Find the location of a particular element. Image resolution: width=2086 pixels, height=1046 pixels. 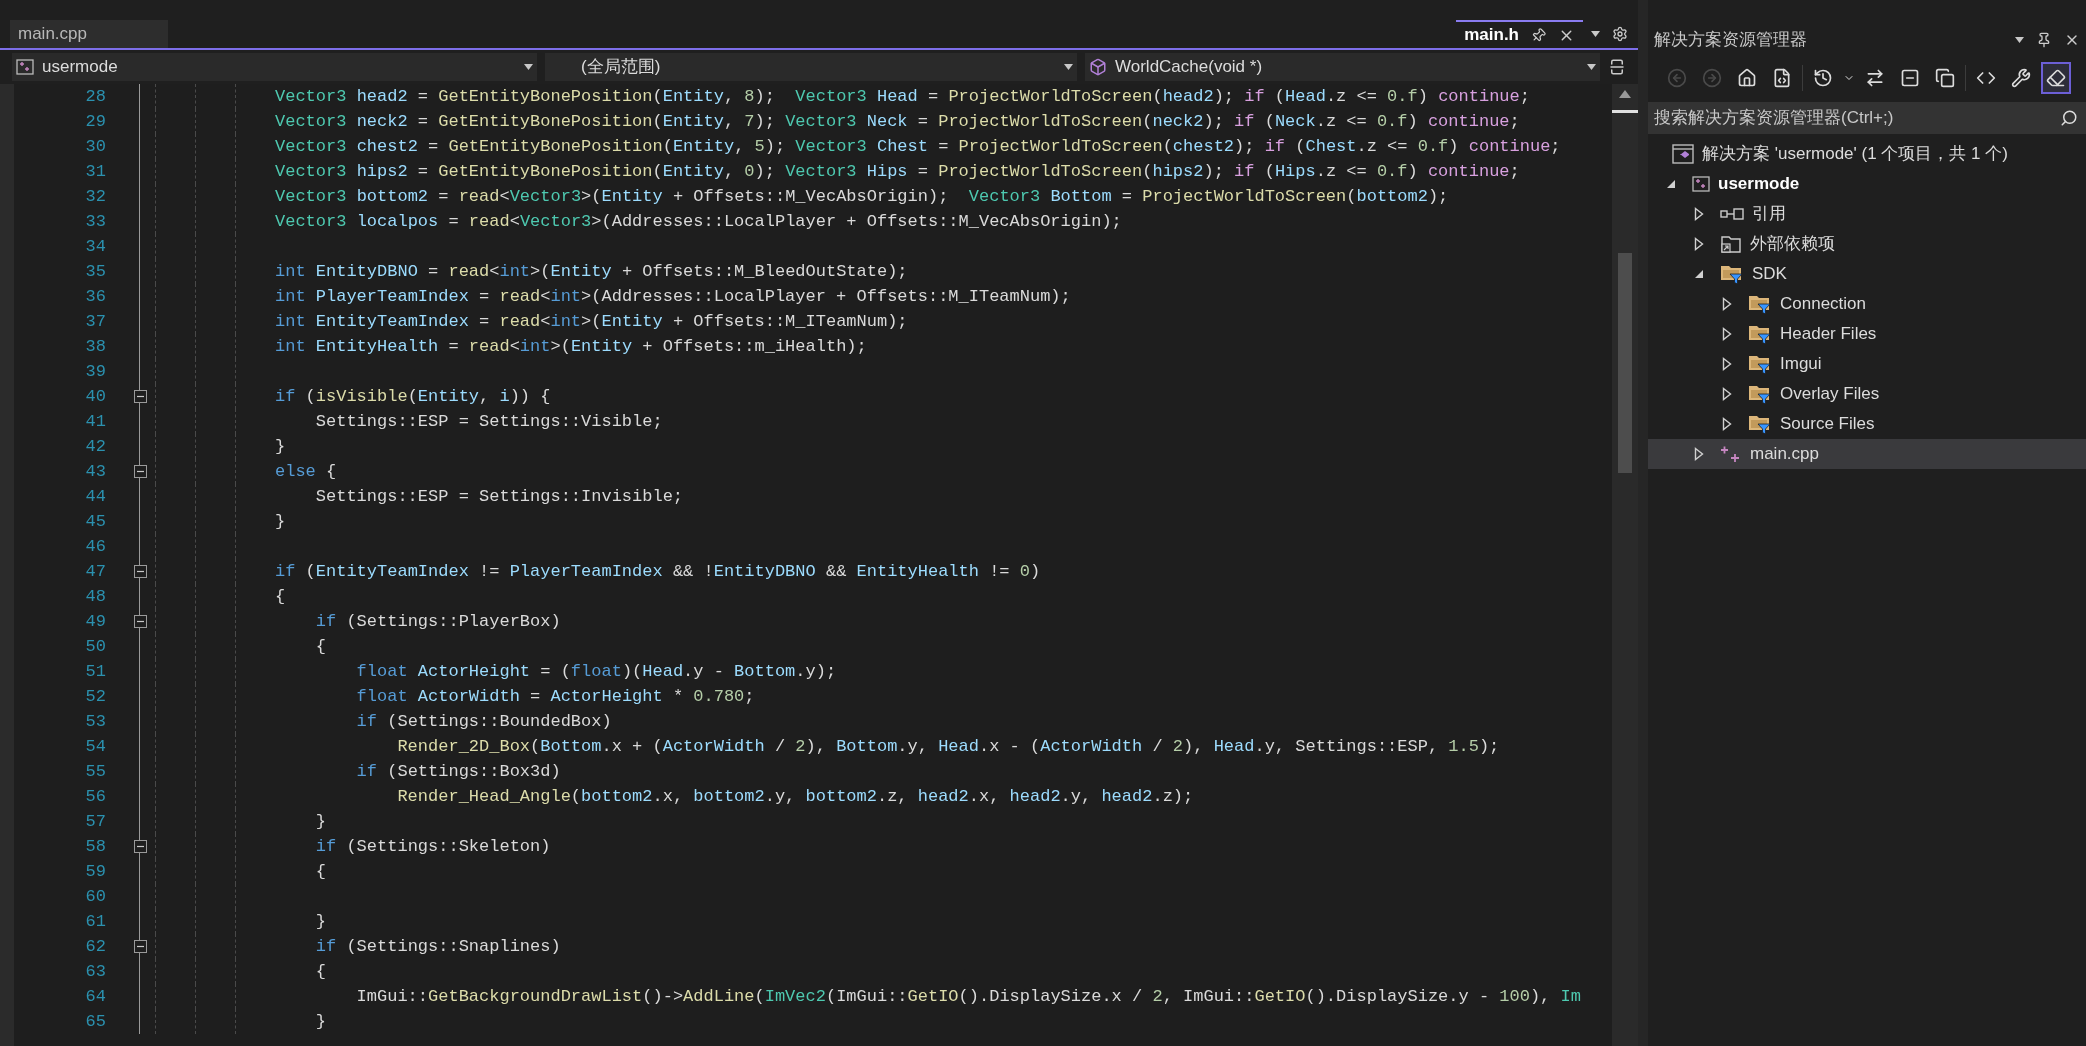

line-number: 41 is located at coordinates (95, 421).